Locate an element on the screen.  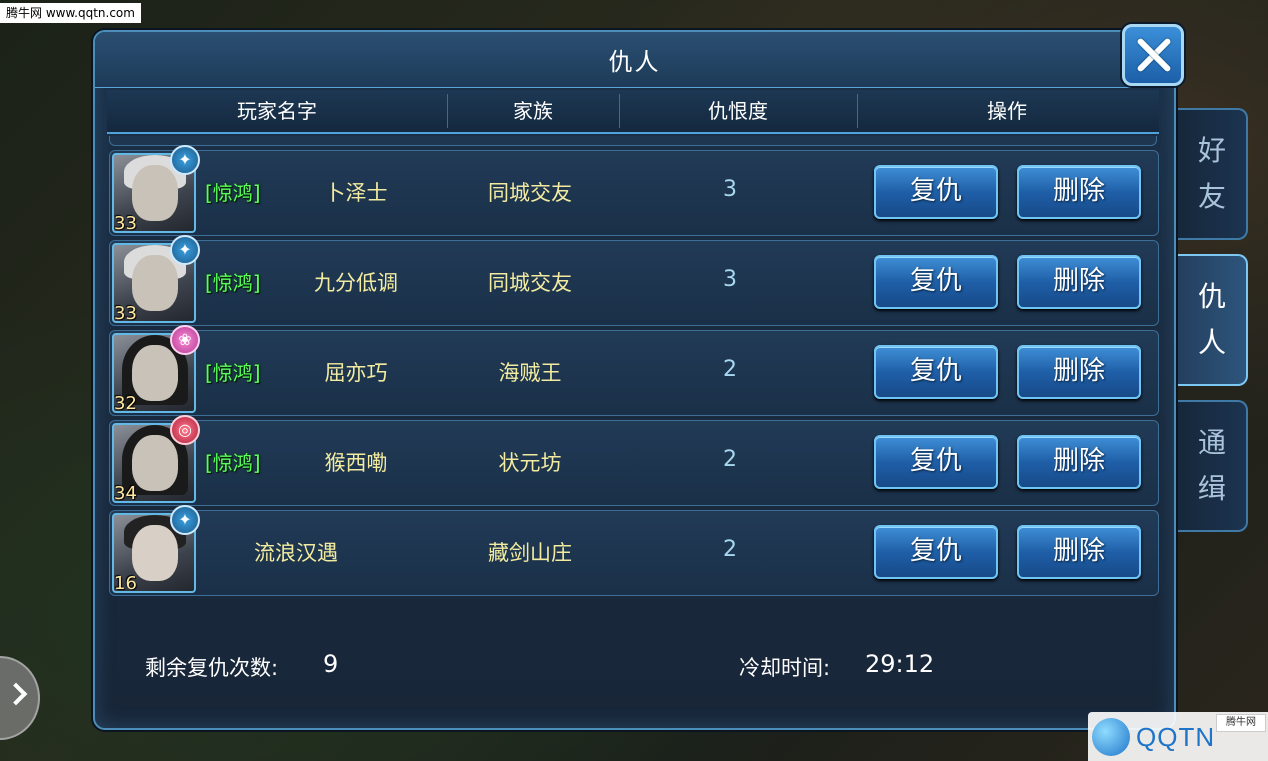
tab-enemies-char: 人 is located at coordinates (1211, 342).